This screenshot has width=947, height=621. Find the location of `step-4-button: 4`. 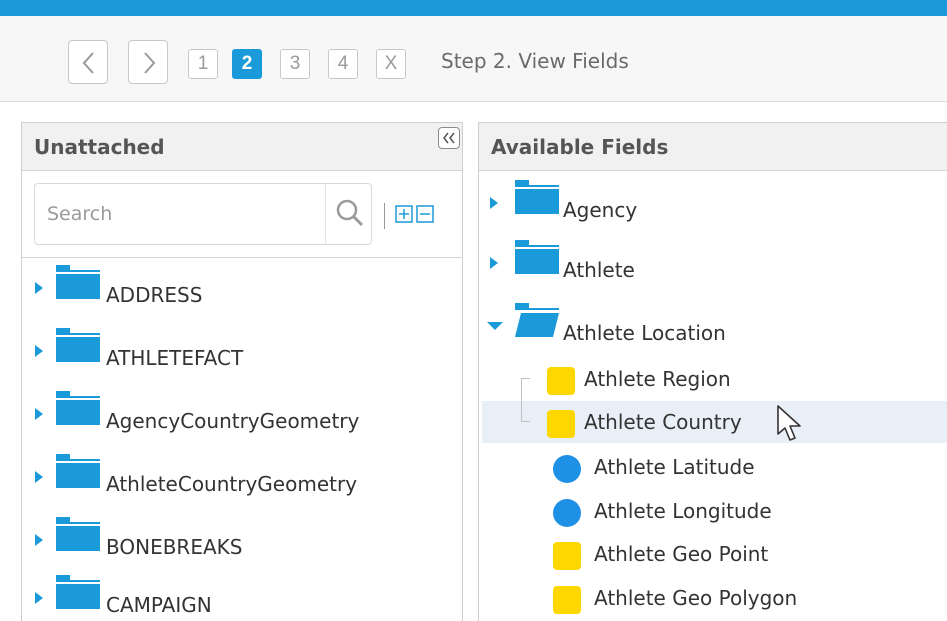

step-4-button: 4 is located at coordinates (343, 64).